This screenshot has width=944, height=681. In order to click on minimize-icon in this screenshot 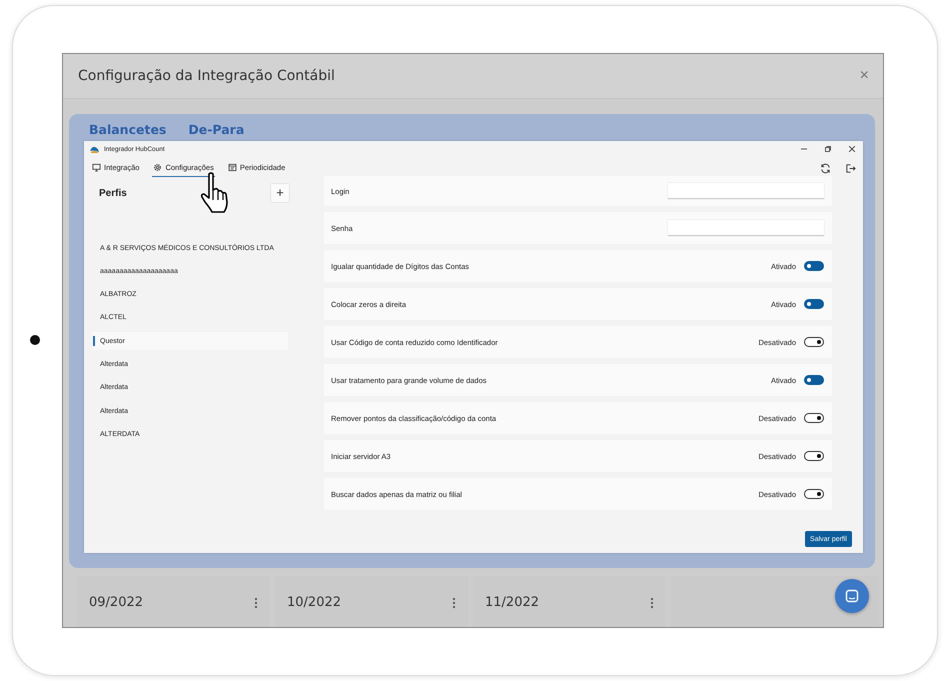, I will do `click(804, 149)`.